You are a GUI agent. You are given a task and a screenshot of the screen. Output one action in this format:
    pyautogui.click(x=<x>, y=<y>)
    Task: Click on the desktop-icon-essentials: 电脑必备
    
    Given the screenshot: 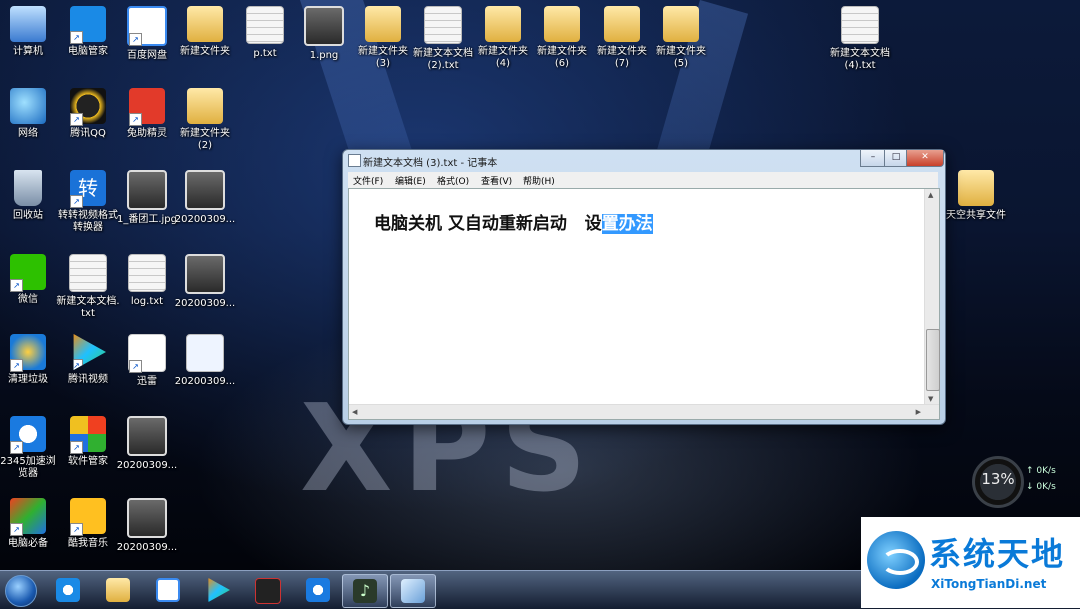 What is the action you would take?
    pyautogui.click(x=30, y=524)
    